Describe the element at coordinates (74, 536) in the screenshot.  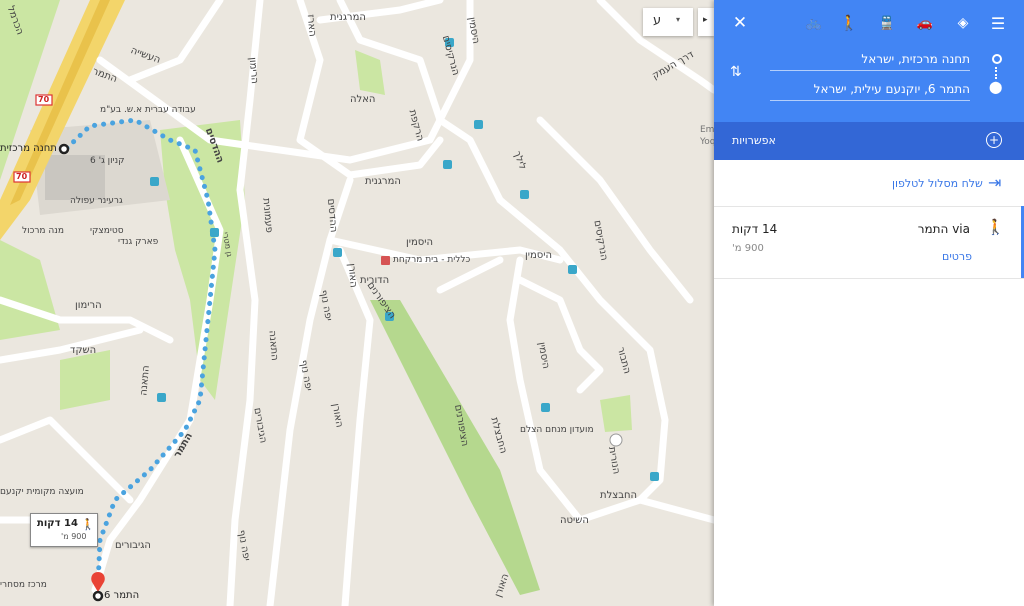
I see `route-callout-distance: 900 מ'` at that location.